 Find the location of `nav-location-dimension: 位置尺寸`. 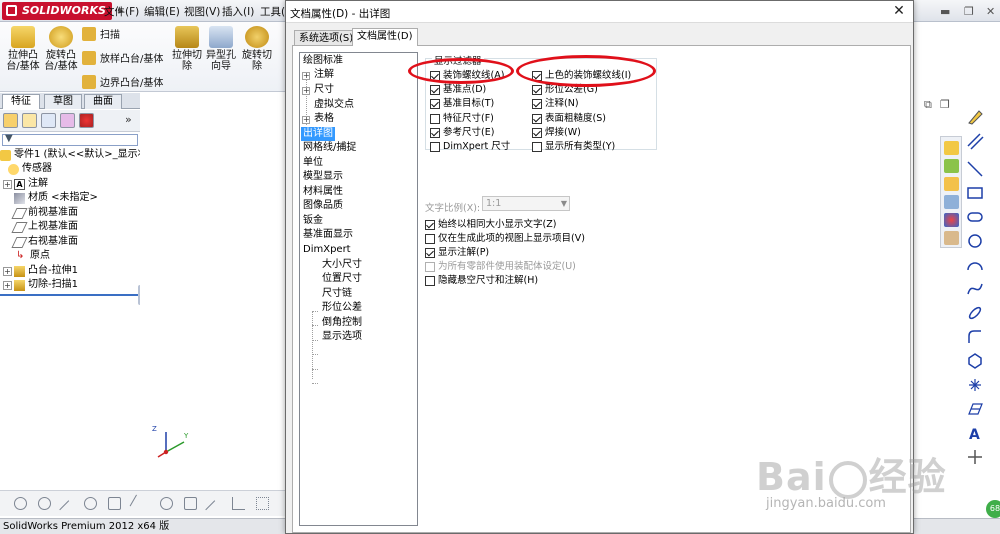

nav-location-dimension: 位置尺寸 is located at coordinates (342, 279).